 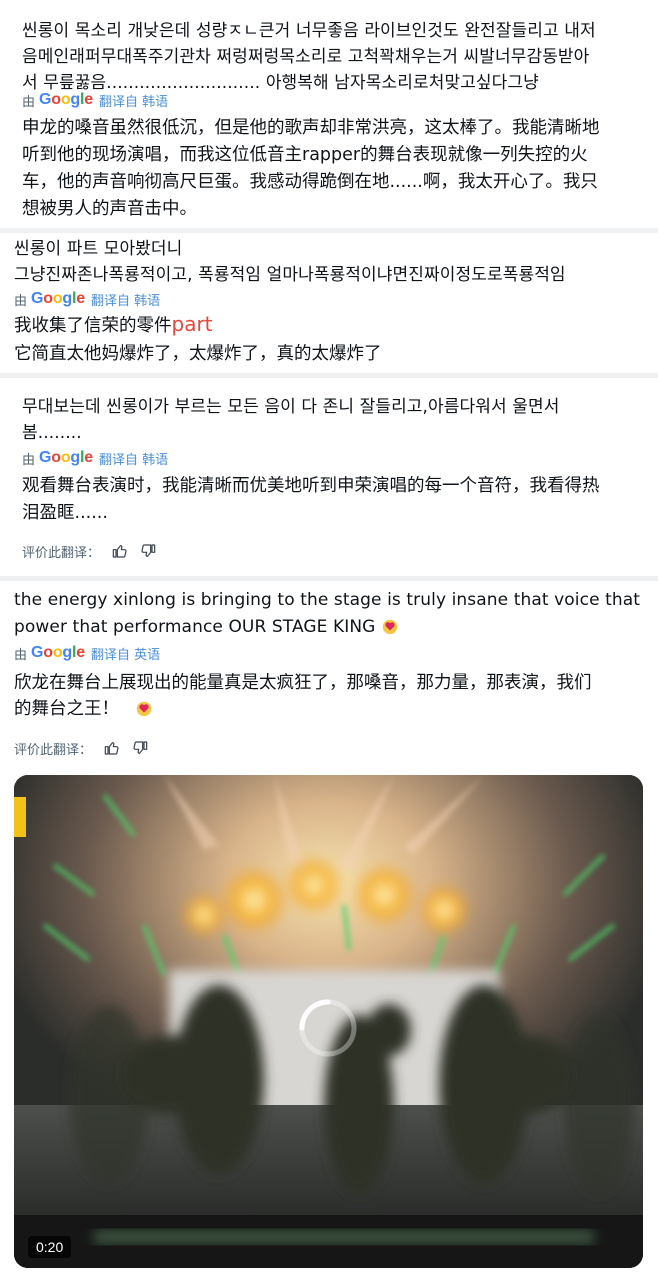 What do you see at coordinates (311, 486) in the screenshot?
I see `comment-3-translation-line-1: 观看舞台表演时，我能清晰而优美地听到申荣演唱的每一个音符，我看得热` at bounding box center [311, 486].